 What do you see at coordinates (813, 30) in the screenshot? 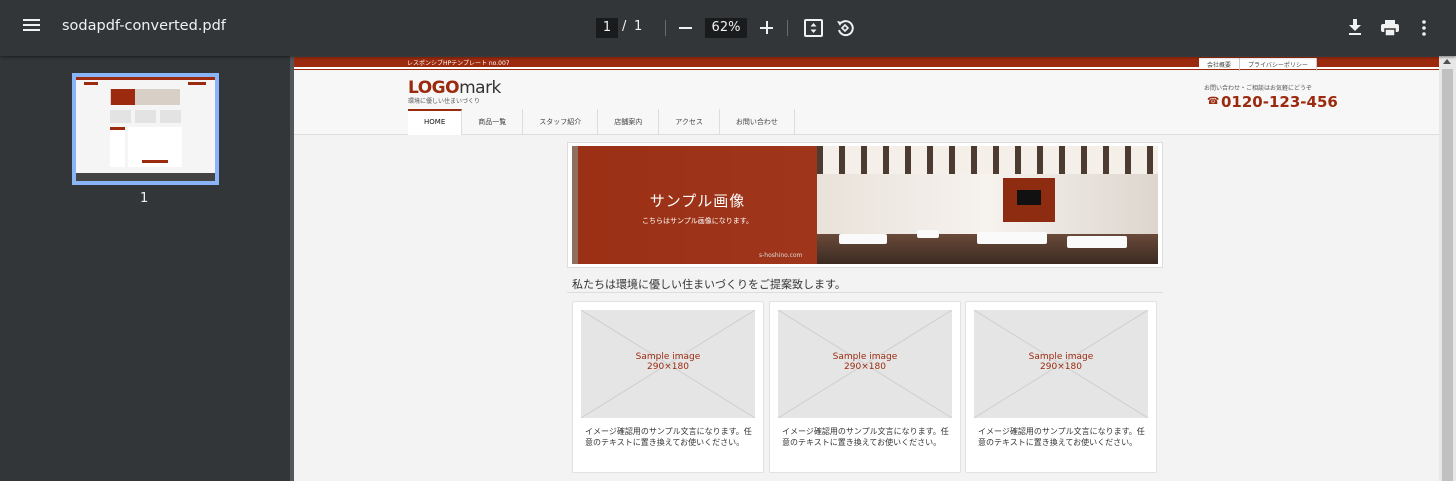
I see `fit-page-icon` at bounding box center [813, 30].